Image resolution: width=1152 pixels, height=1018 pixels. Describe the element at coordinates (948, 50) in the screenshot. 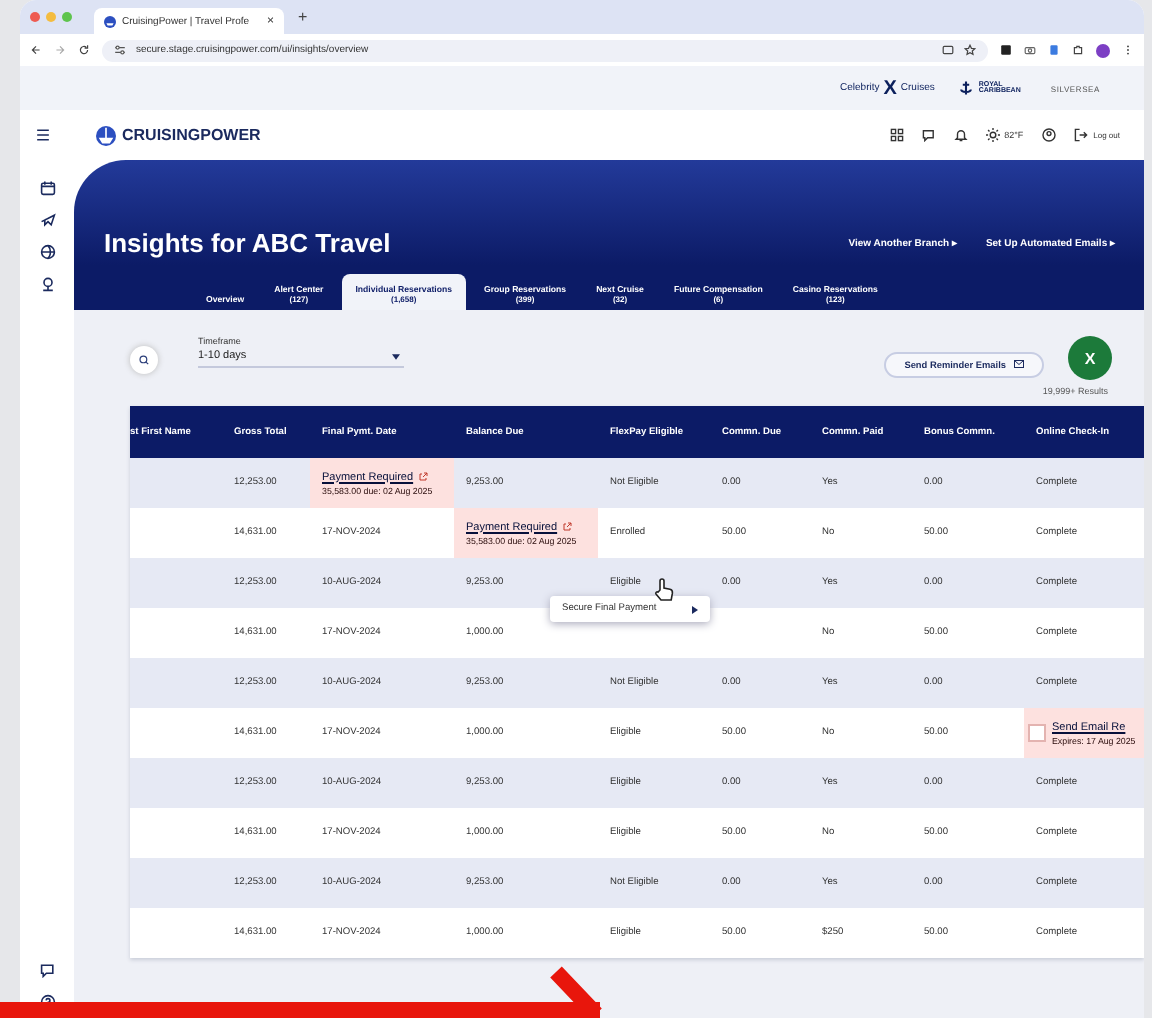

I see `cast-icon` at that location.